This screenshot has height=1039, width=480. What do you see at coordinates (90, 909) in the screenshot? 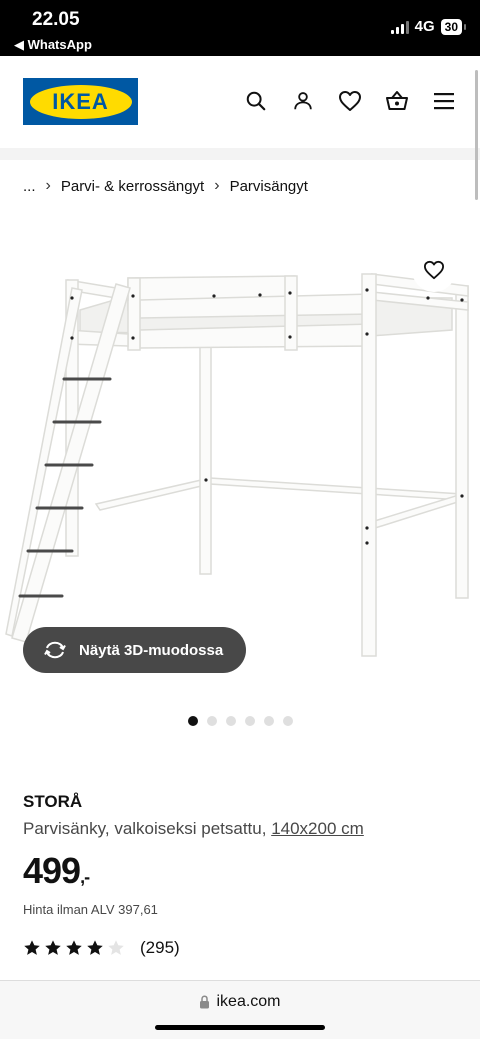
I see `price-excluding-vat: Hinta ilman ALV 397,61` at bounding box center [90, 909].